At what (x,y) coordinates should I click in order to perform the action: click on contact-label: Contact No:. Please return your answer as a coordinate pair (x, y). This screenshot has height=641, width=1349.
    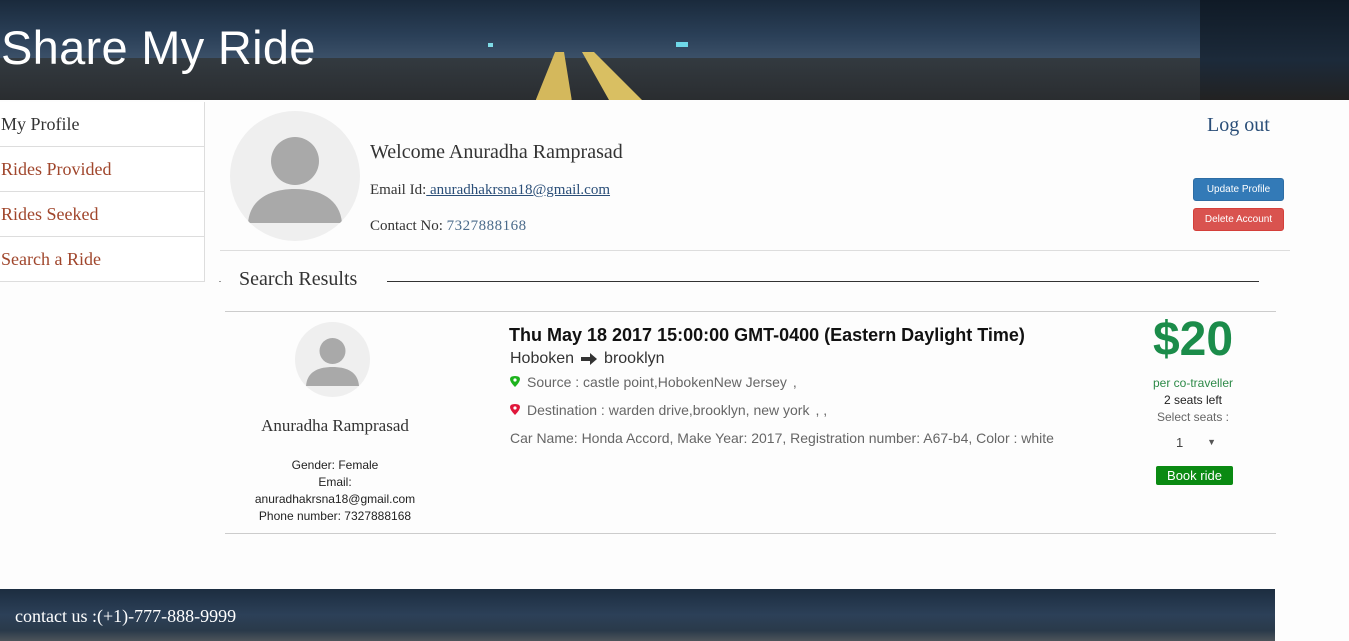
    Looking at the image, I should click on (406, 226).